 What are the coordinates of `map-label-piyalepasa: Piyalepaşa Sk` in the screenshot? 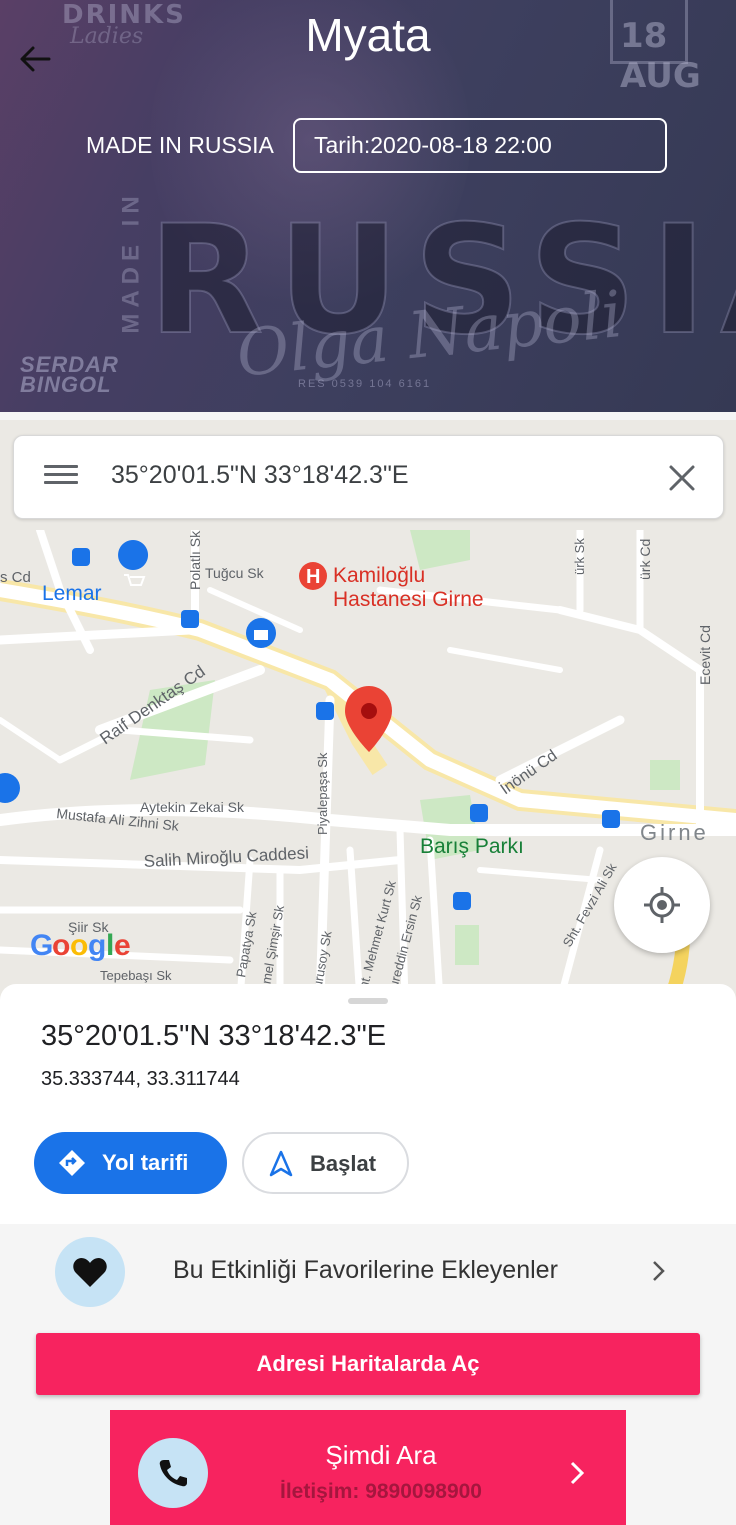 It's located at (322, 793).